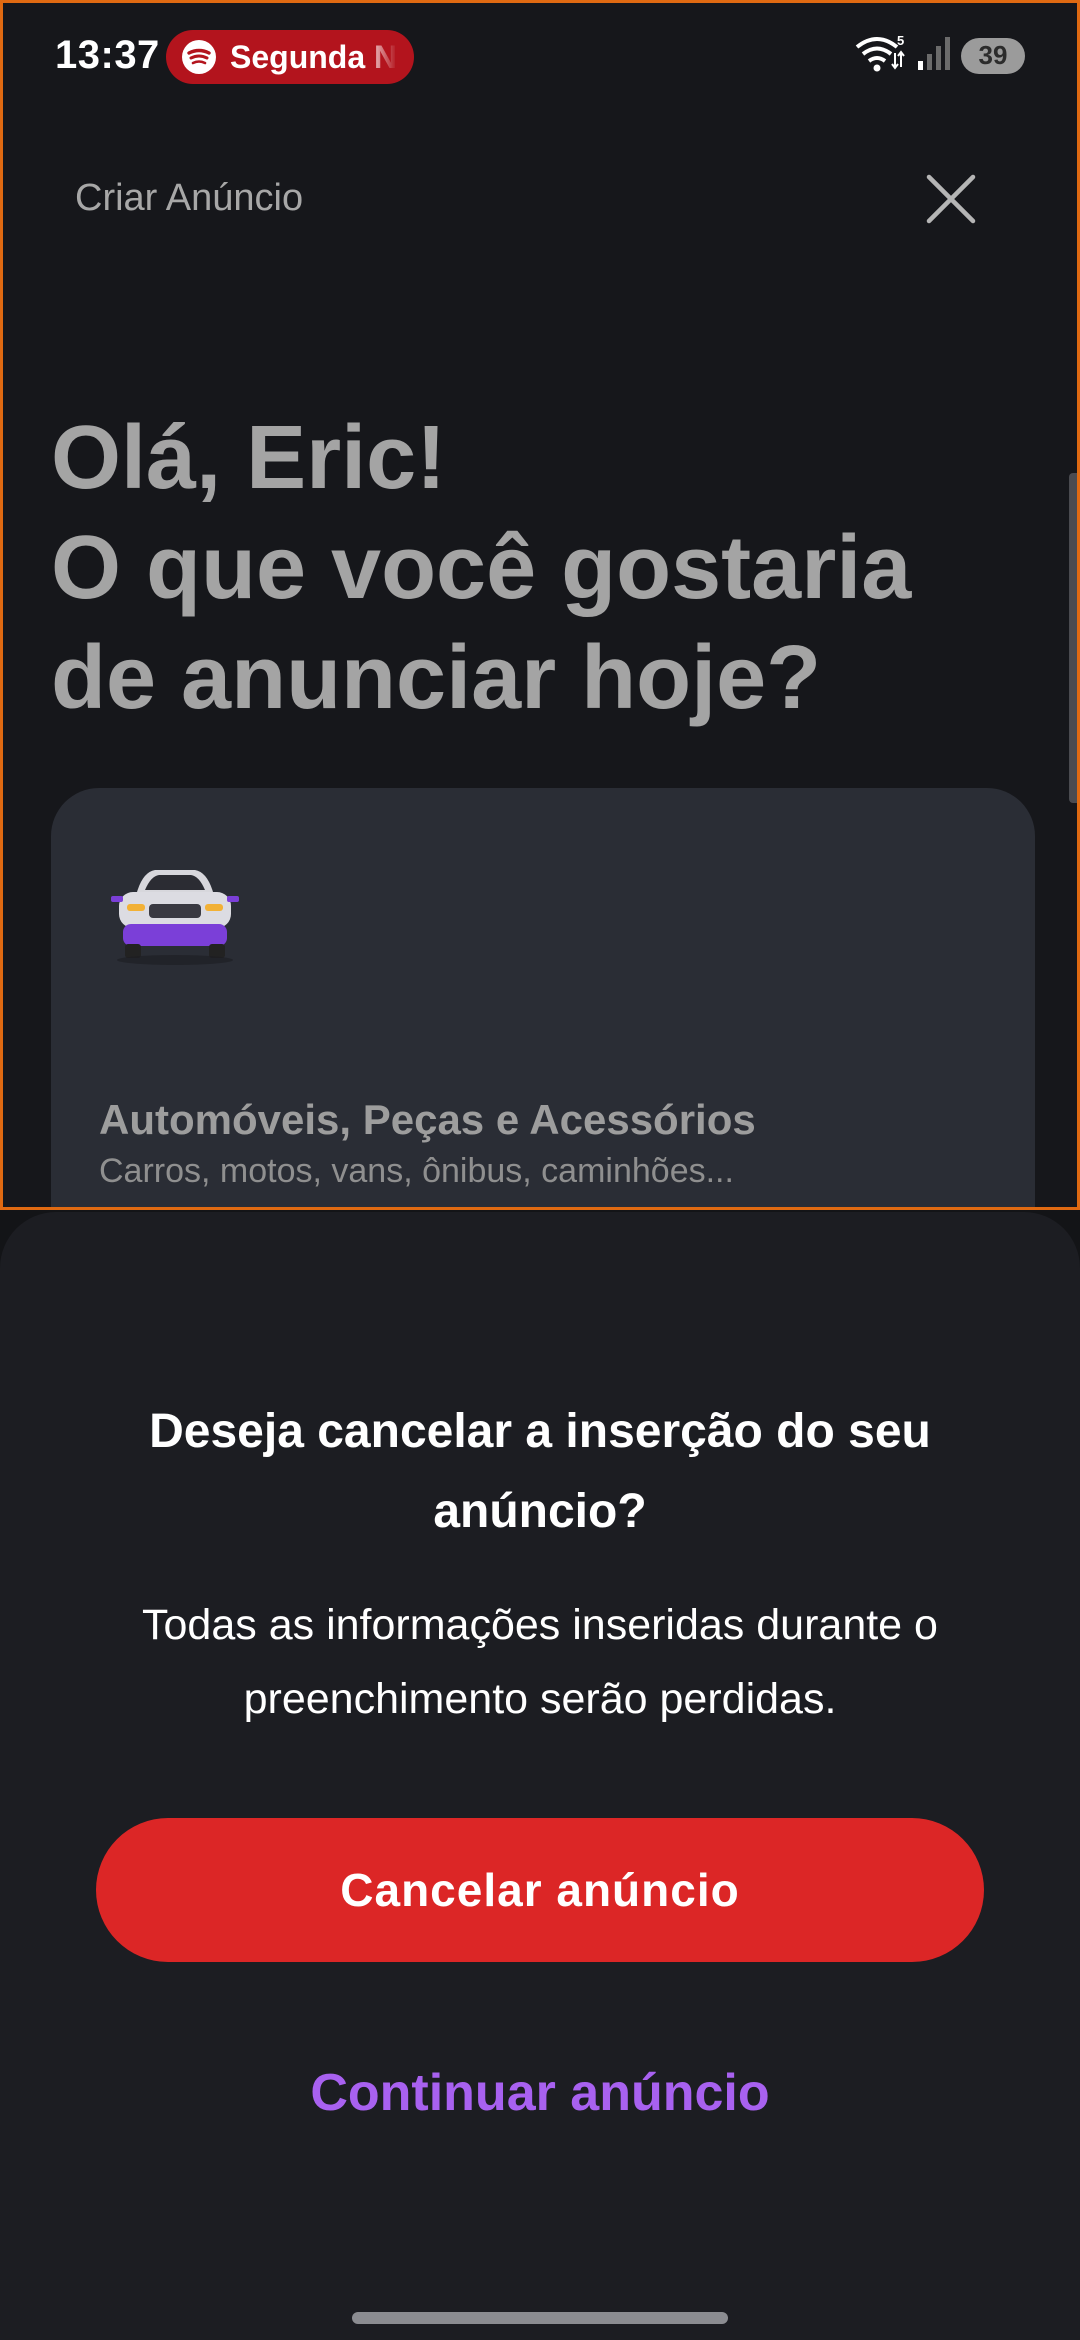  I want to click on battery-indicator: 39, so click(993, 55).